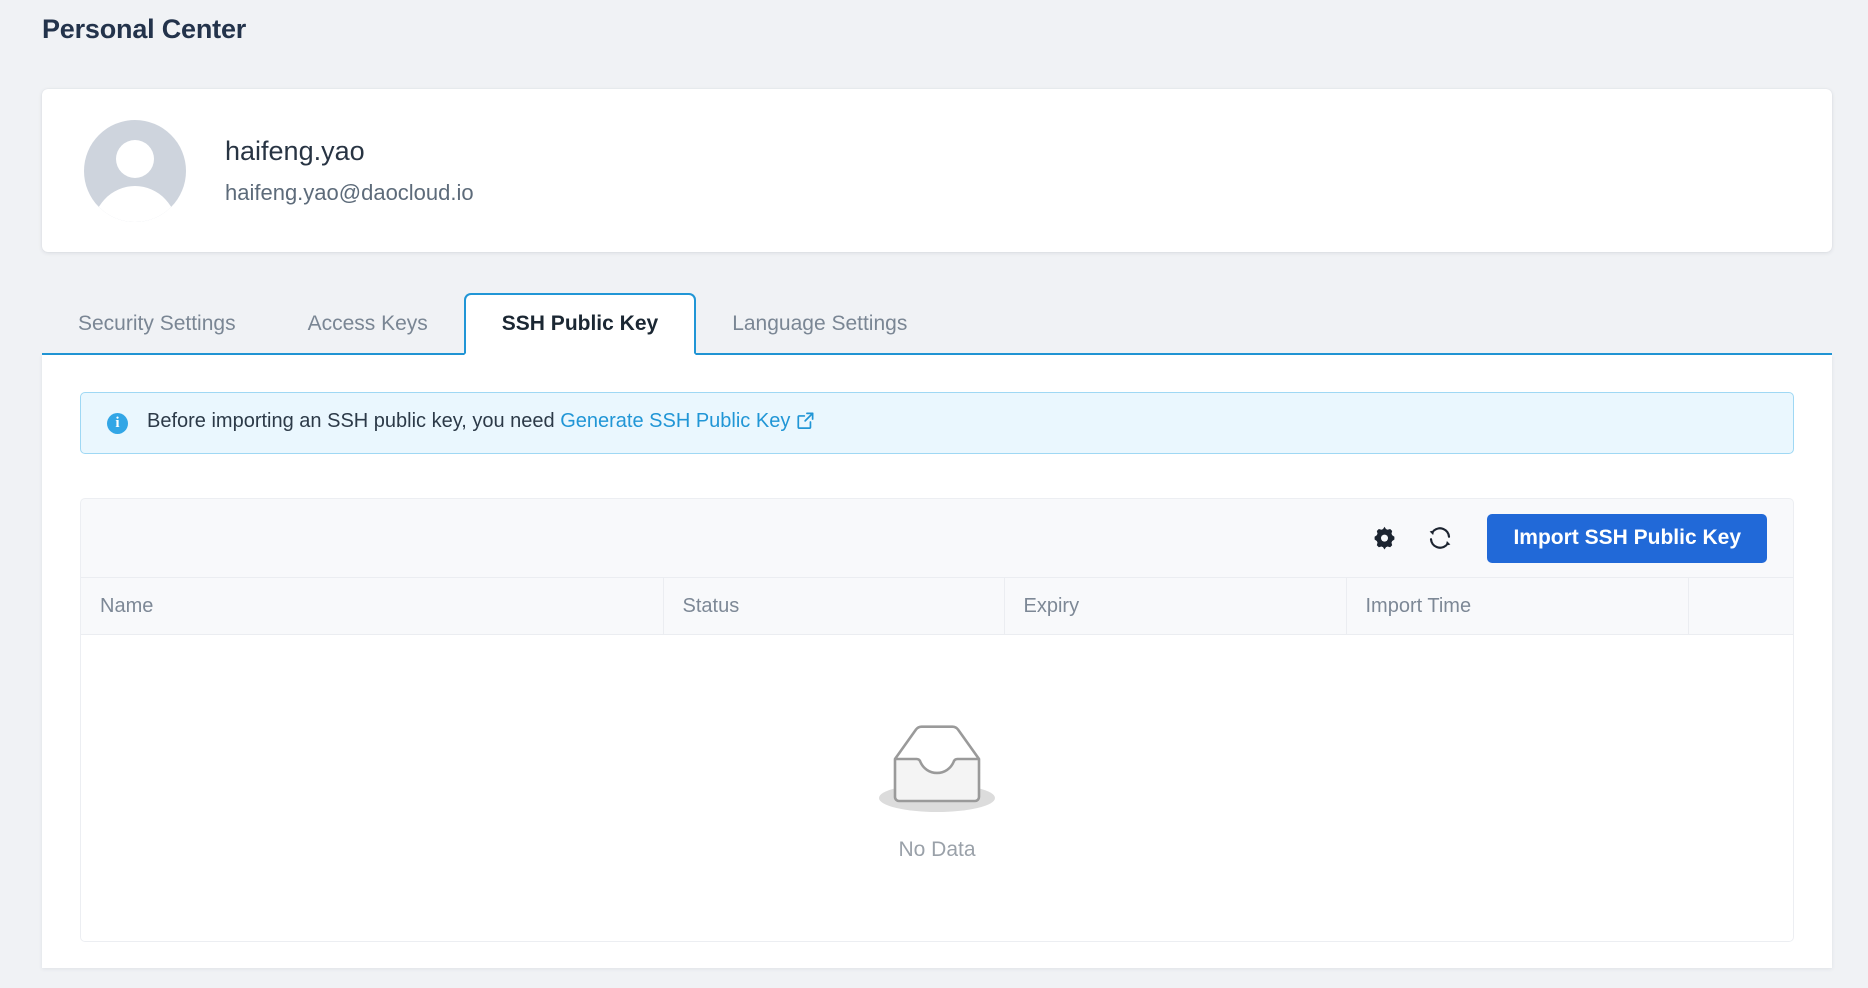 This screenshot has height=988, width=1868. Describe the element at coordinates (1740, 606) in the screenshot. I see `column-header-actions` at that location.